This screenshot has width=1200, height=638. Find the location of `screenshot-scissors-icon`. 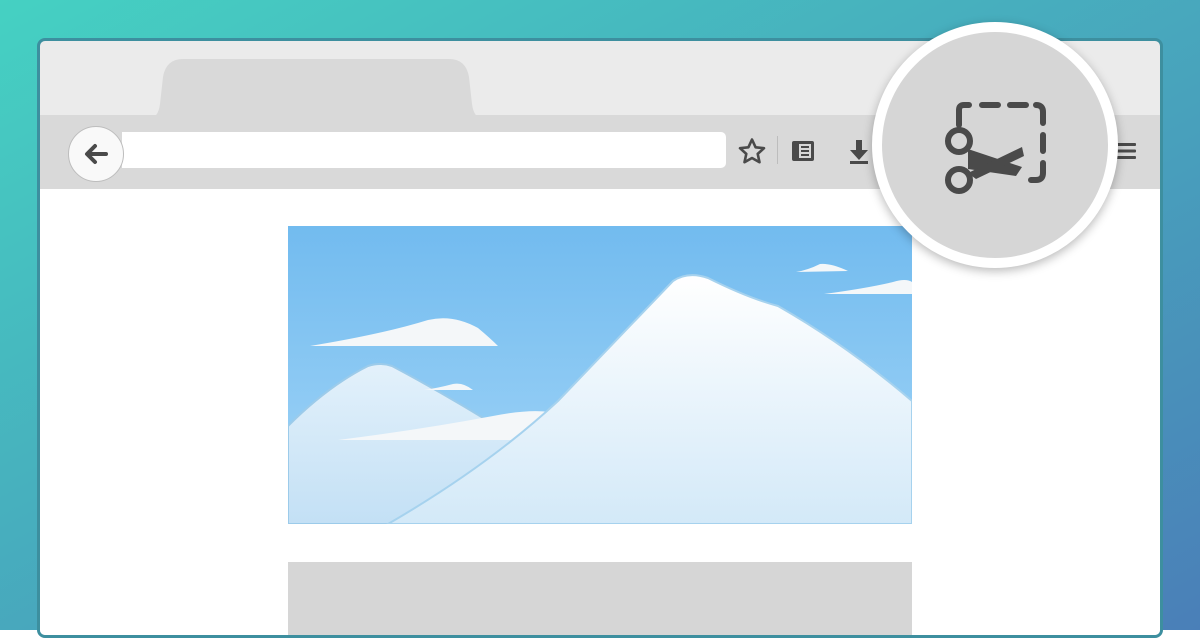

screenshot-scissors-icon is located at coordinates (995, 148).